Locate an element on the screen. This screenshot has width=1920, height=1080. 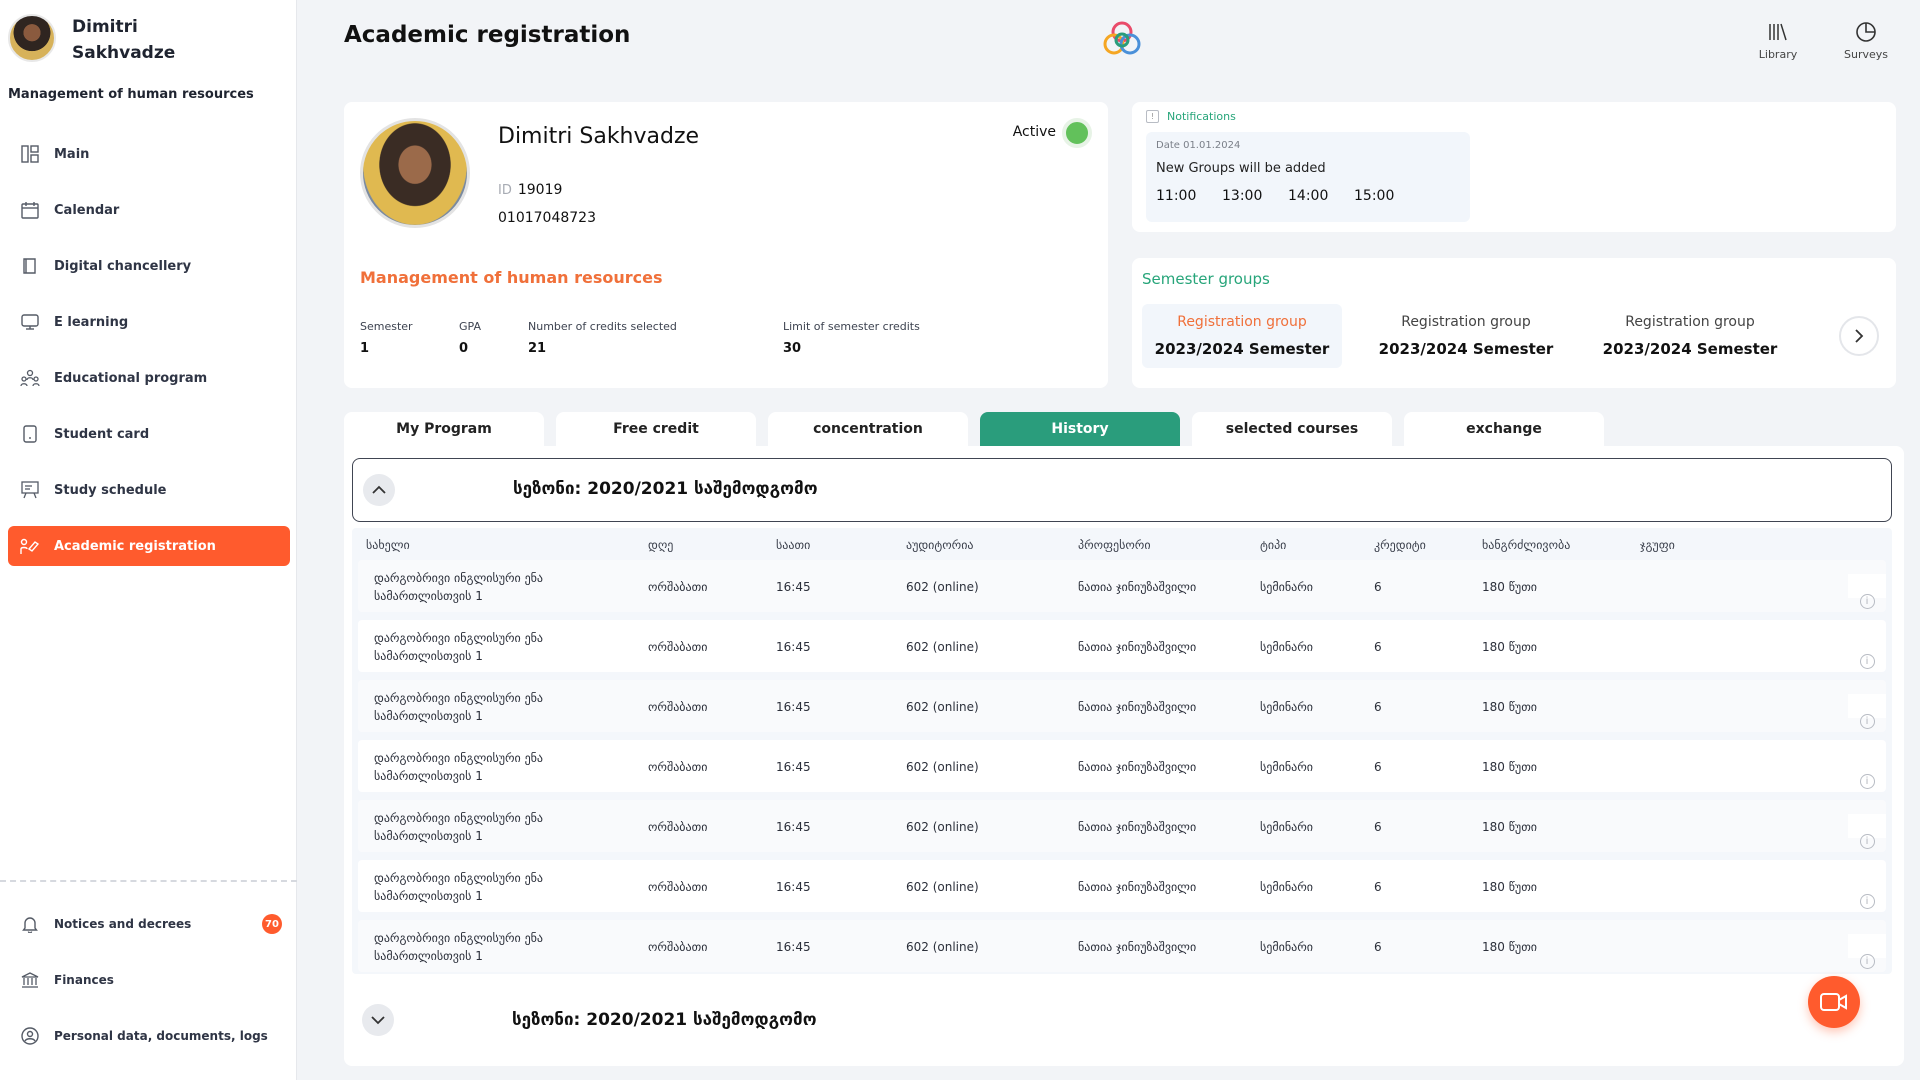
chevron-right-icon is located at coordinates (1859, 336).